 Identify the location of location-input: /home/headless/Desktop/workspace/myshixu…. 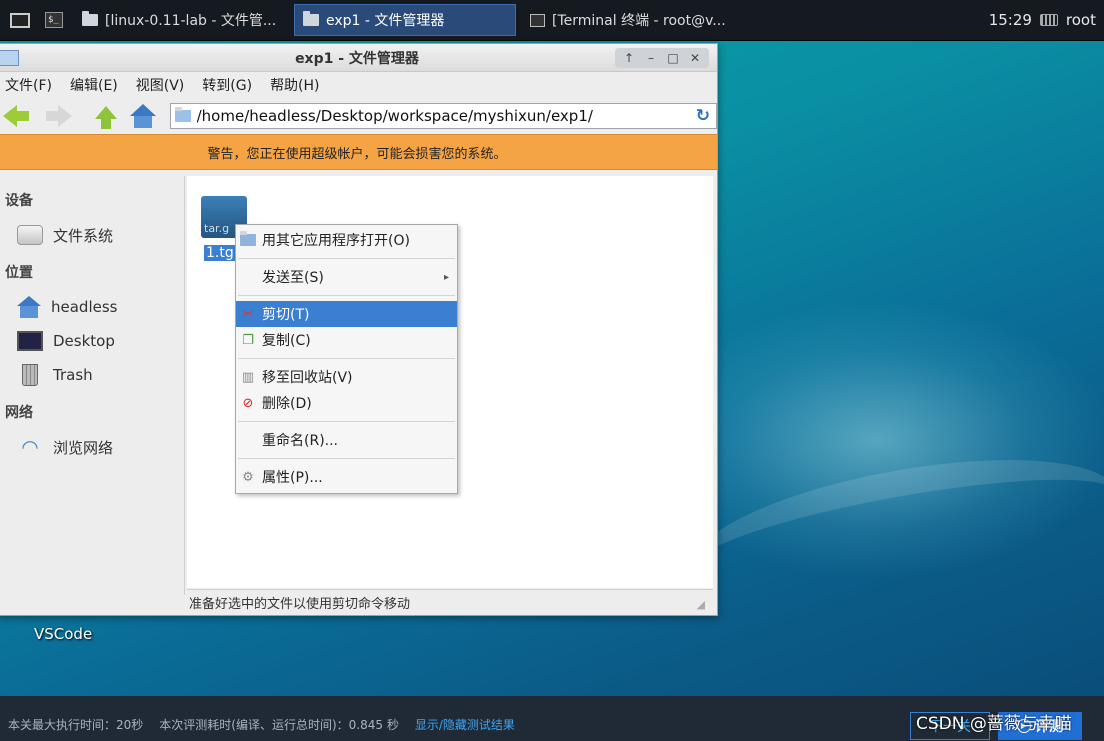
(443, 116).